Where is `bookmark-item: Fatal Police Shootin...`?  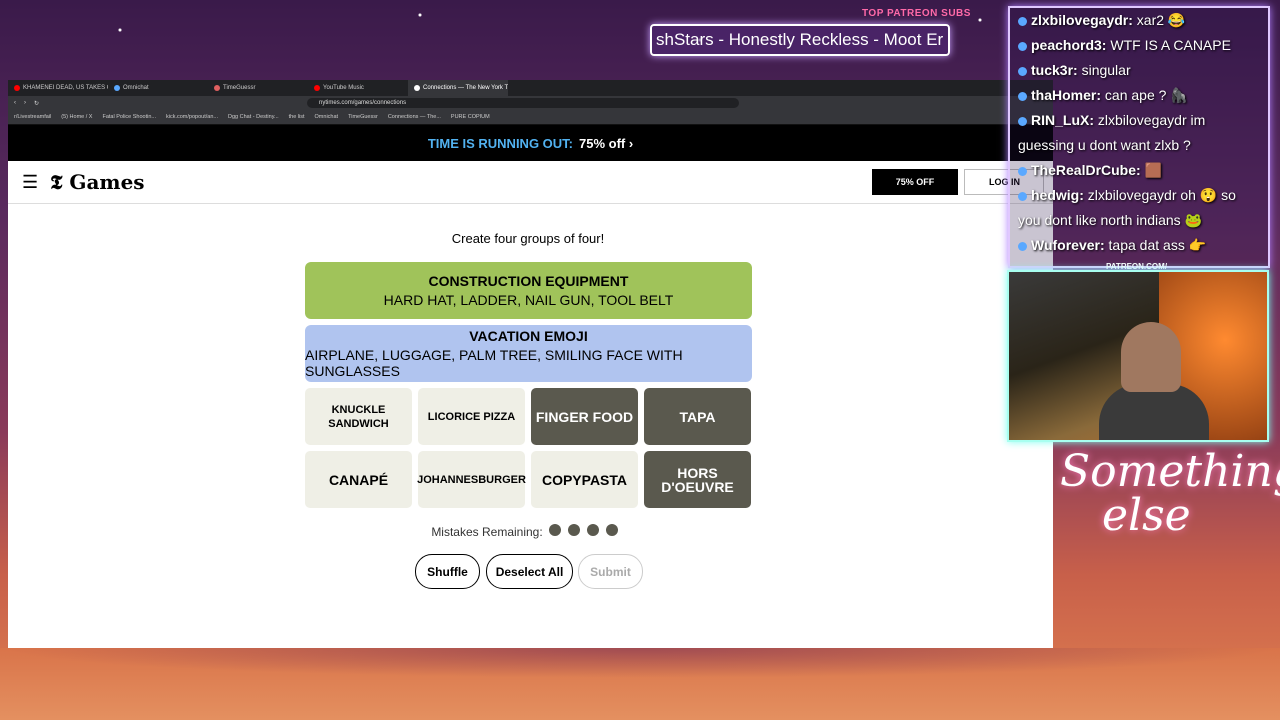
bookmark-item: Fatal Police Shootin... is located at coordinates (129, 117).